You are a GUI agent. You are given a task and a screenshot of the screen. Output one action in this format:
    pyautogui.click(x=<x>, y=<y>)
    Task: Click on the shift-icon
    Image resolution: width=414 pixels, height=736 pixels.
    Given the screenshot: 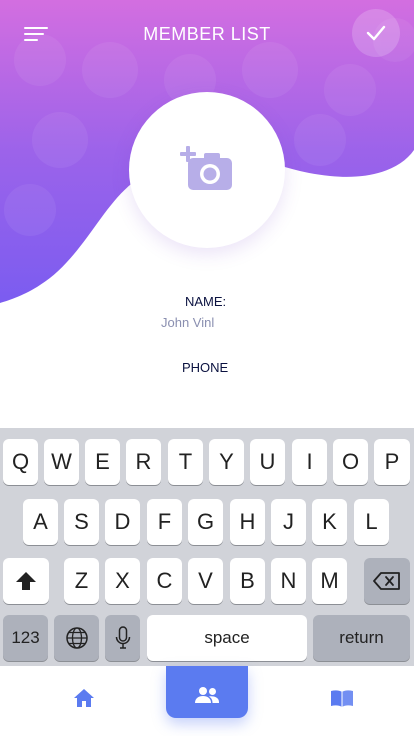 What is the action you would take?
    pyautogui.click(x=26, y=581)
    